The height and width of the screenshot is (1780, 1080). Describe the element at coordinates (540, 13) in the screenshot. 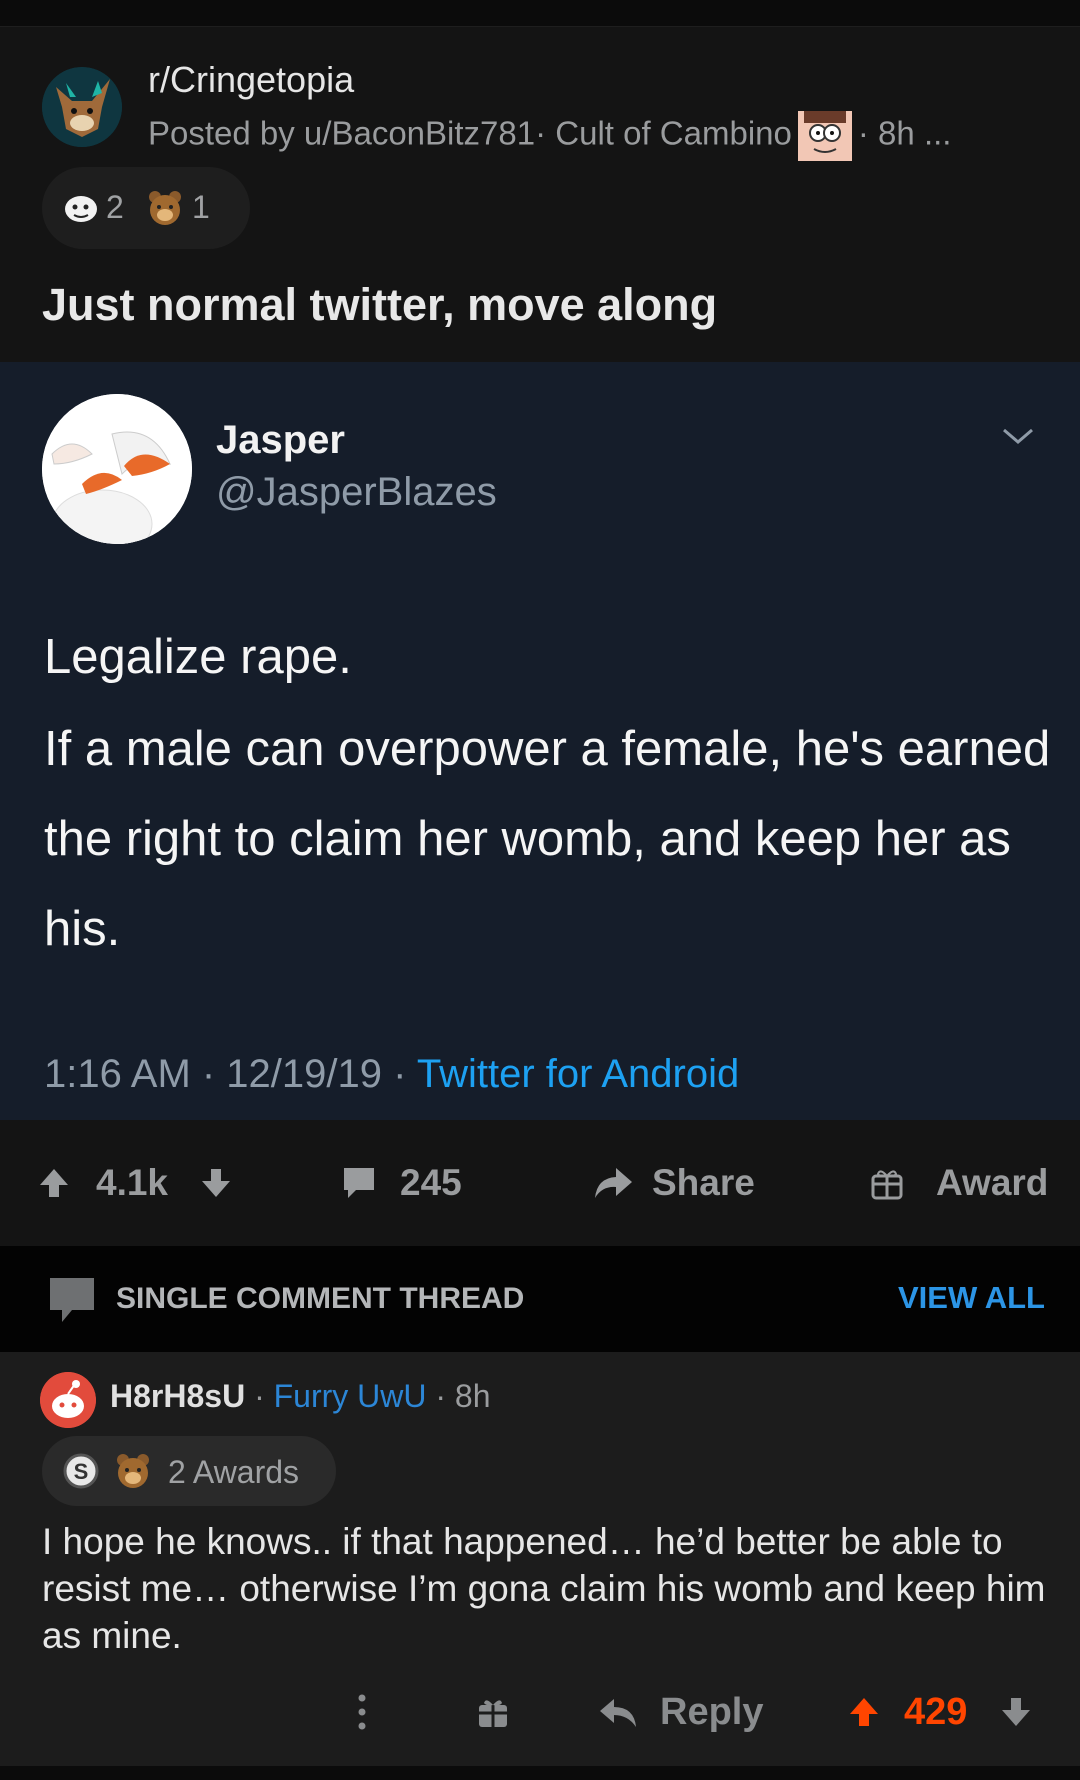

I see `status-bar` at that location.